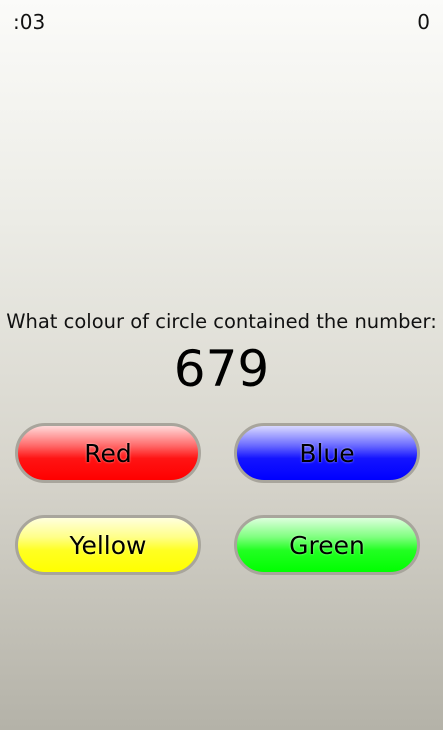  I want to click on red-button-label: Red, so click(108, 453).